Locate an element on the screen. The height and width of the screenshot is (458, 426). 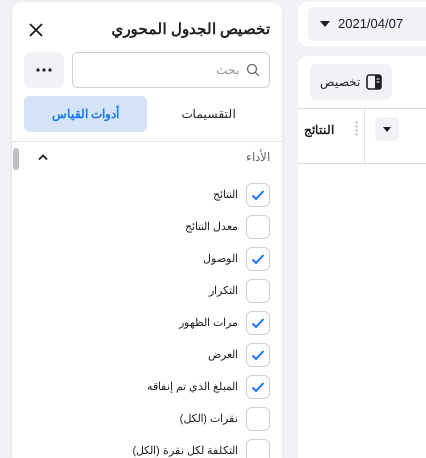
metric-label: الوصول is located at coordinates (220, 259).